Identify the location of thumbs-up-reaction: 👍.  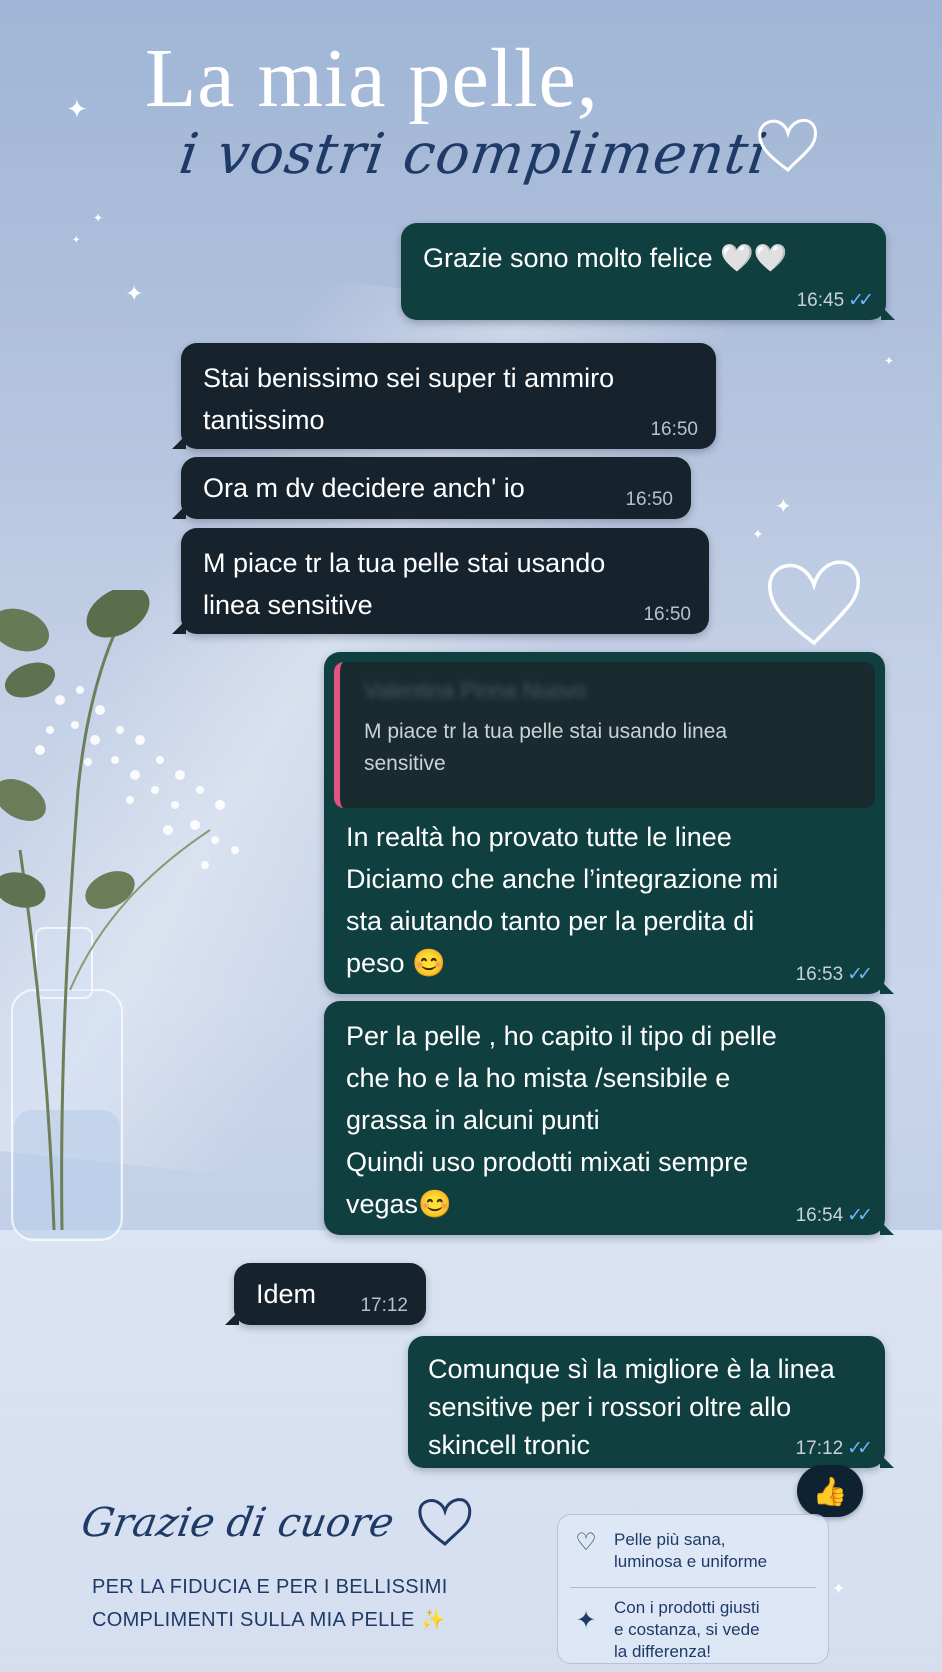
(830, 1491).